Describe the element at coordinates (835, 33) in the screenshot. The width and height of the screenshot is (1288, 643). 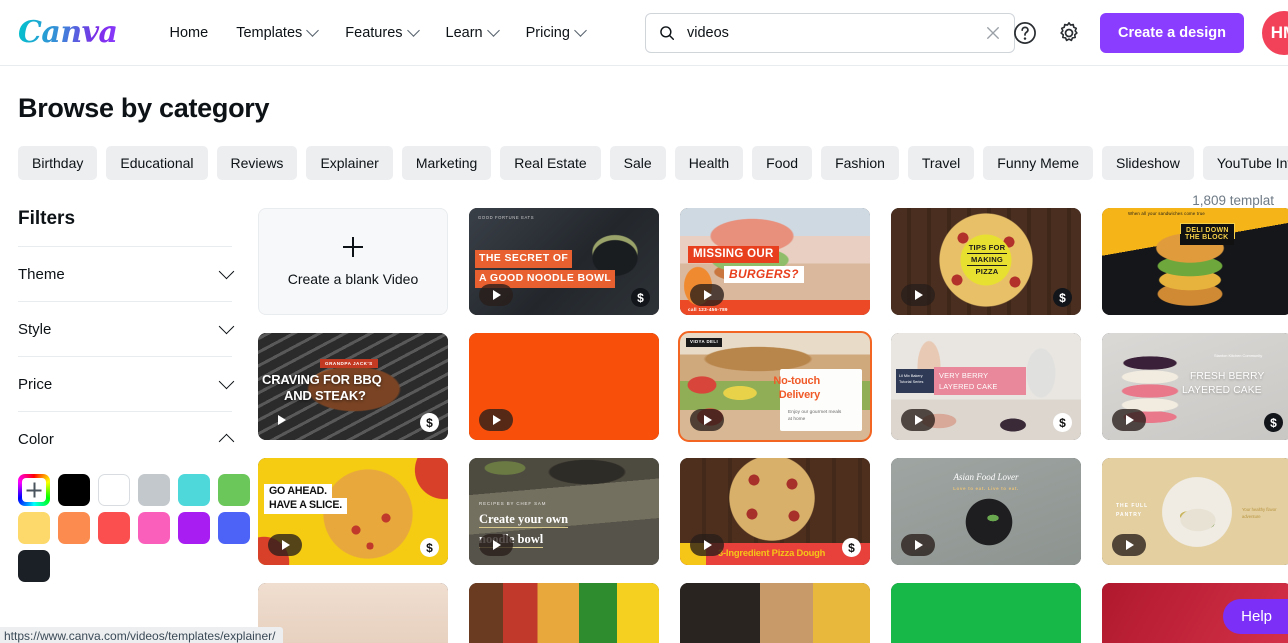
I see `search-input` at that location.